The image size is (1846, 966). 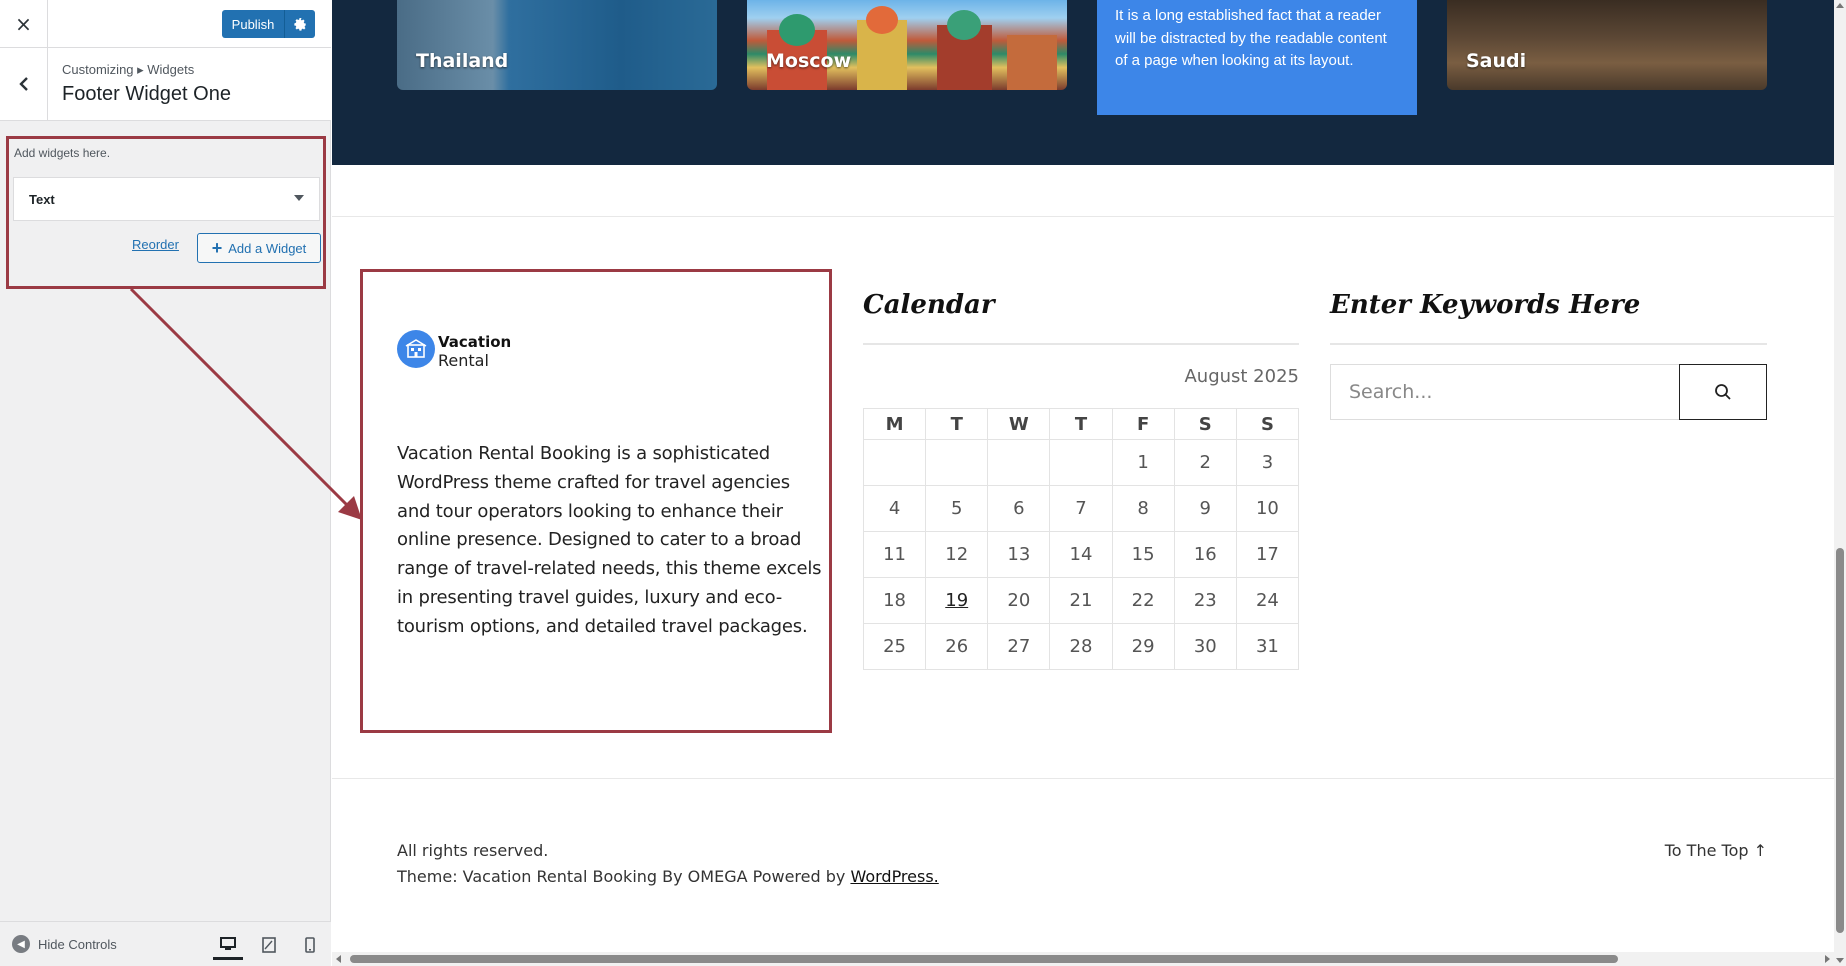 What do you see at coordinates (166, 199) in the screenshot?
I see `widget-item-text: Text` at bounding box center [166, 199].